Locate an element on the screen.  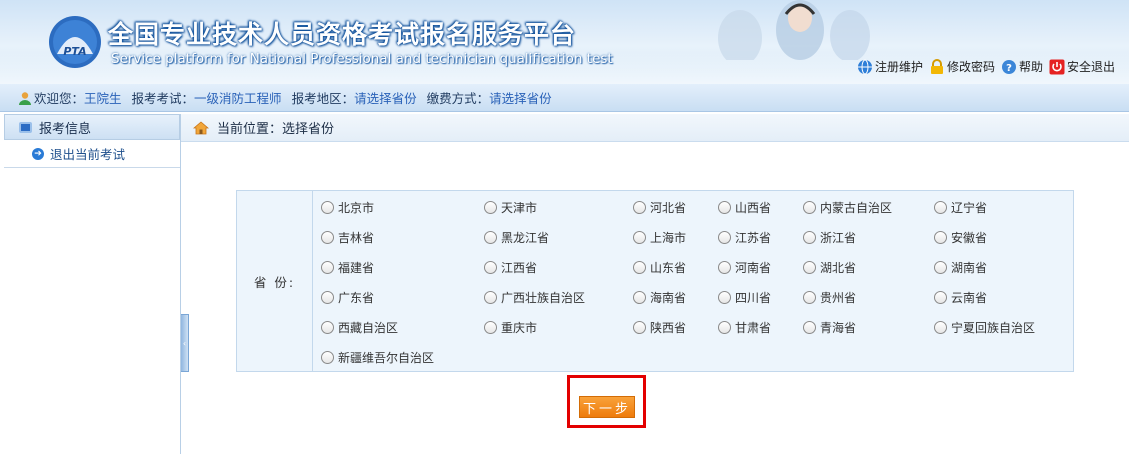
province-name: 云南省 is located at coordinates (969, 298).